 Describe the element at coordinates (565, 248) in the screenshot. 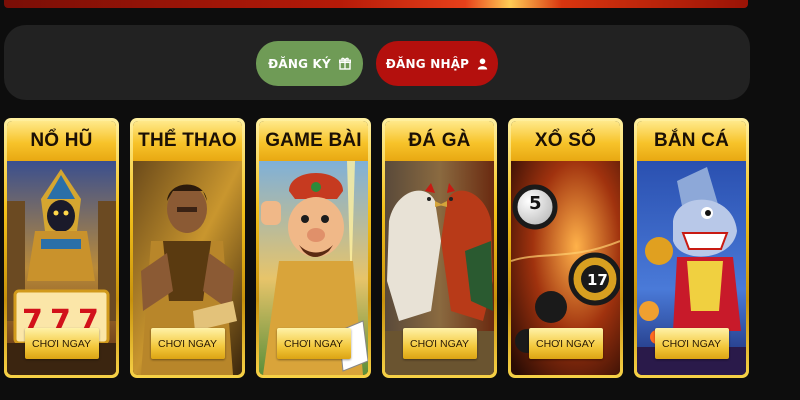

I see `category-card-xo-so: XỔ SỐ 5 17 CHƠI NGAY` at that location.